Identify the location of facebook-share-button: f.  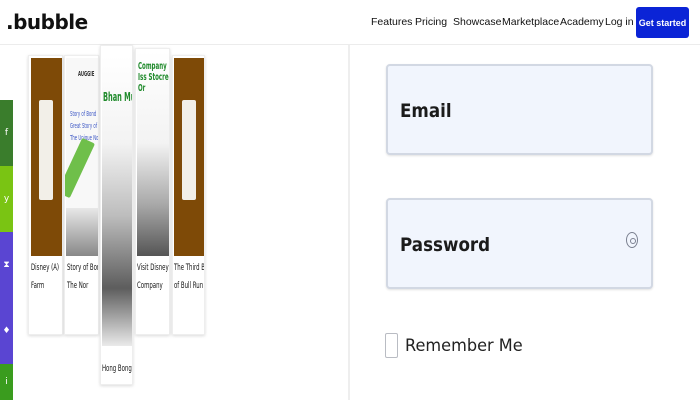
(6, 133).